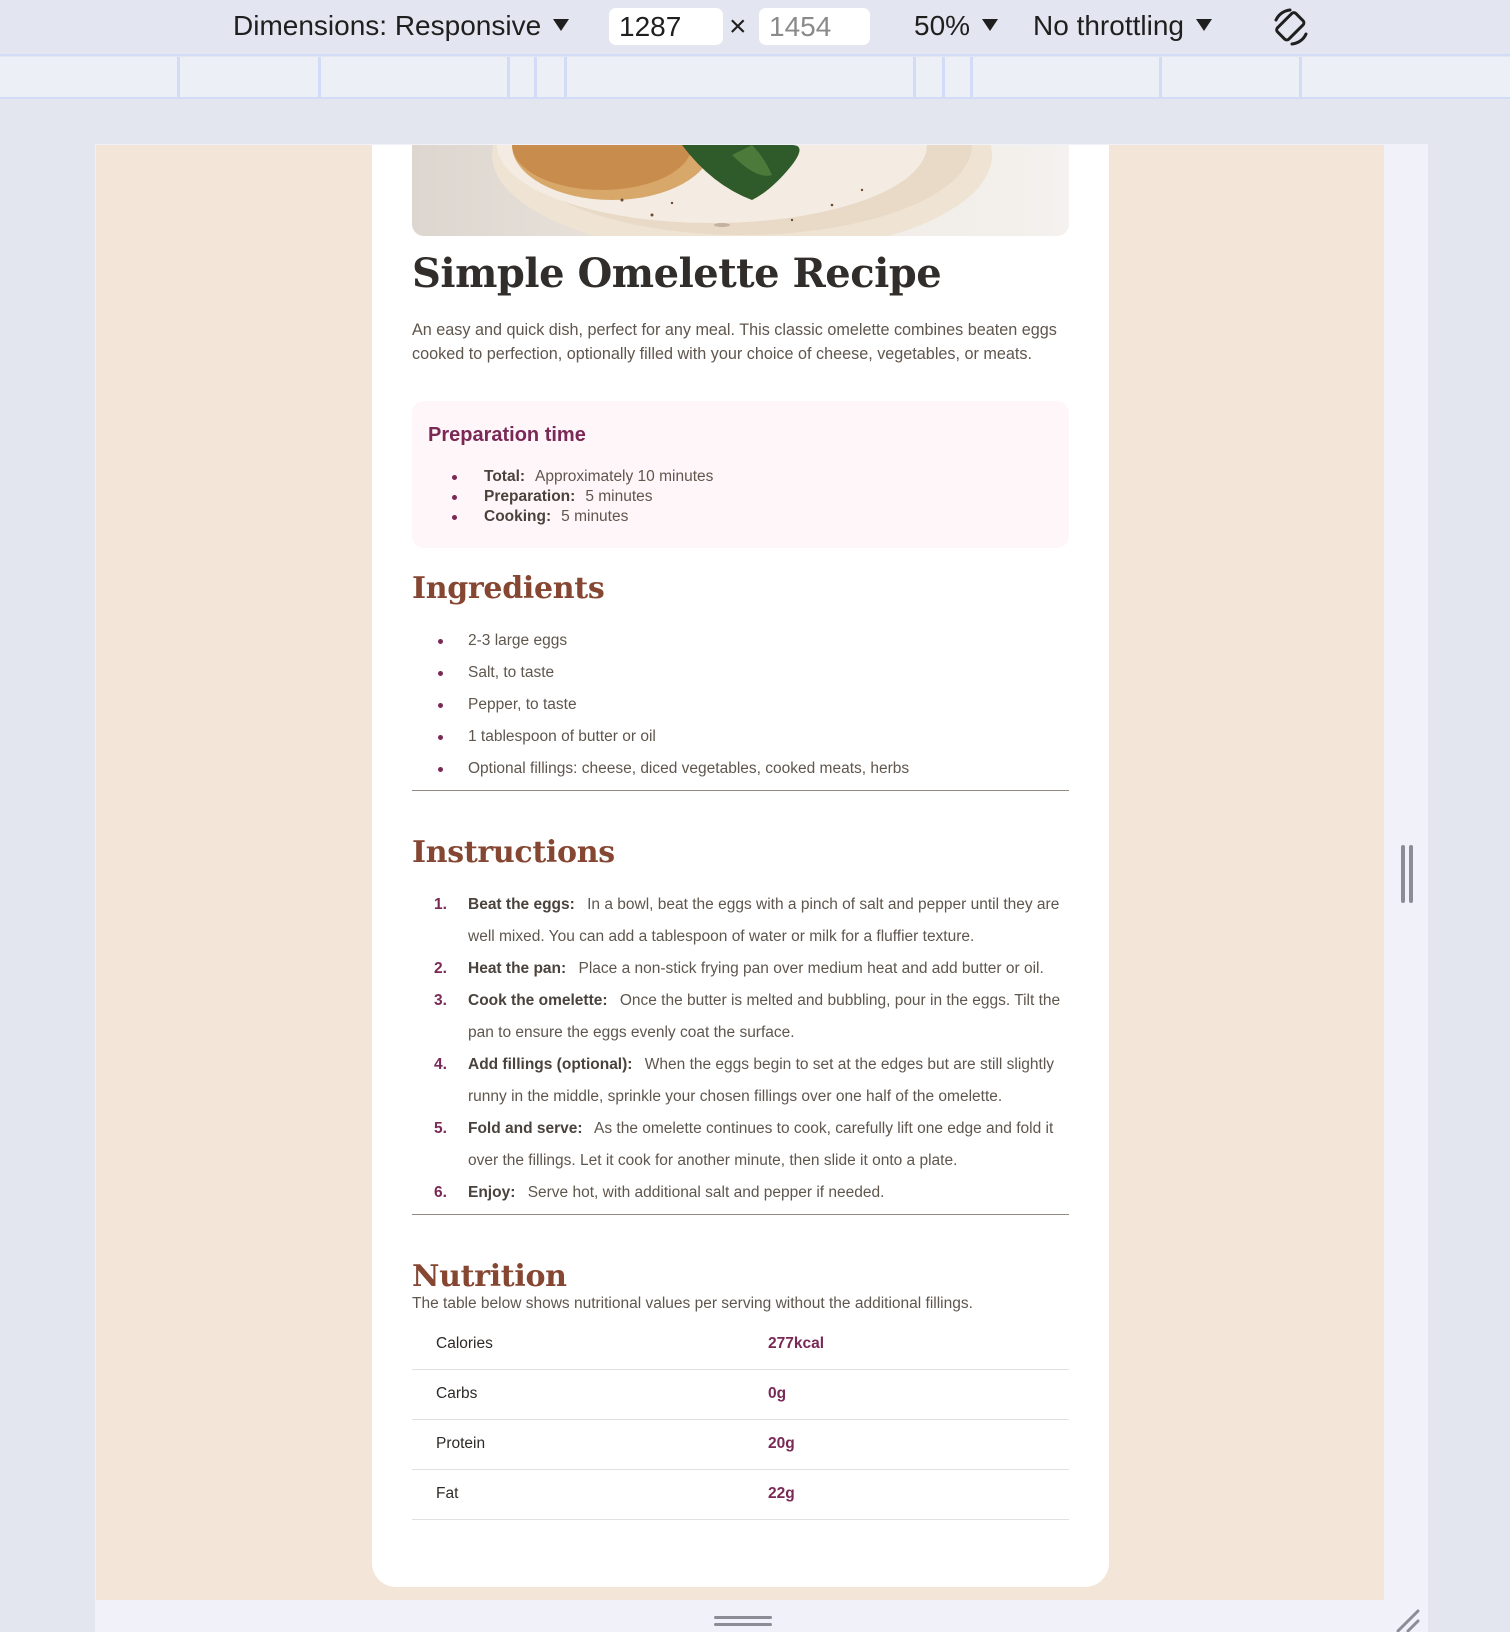 The image size is (1510, 1632). What do you see at coordinates (576, 517) in the screenshot?
I see `list-item: Cooking: 5 minutes` at bounding box center [576, 517].